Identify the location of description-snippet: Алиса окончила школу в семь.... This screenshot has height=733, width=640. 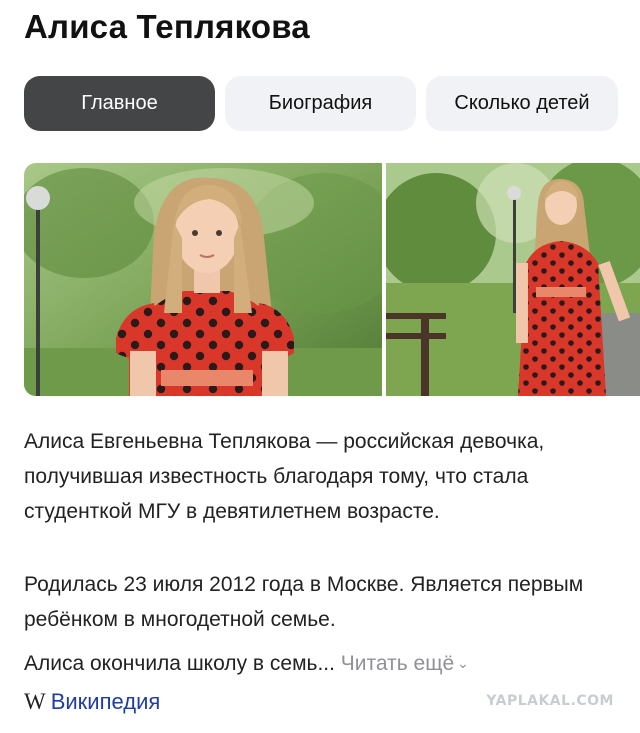
(179, 663).